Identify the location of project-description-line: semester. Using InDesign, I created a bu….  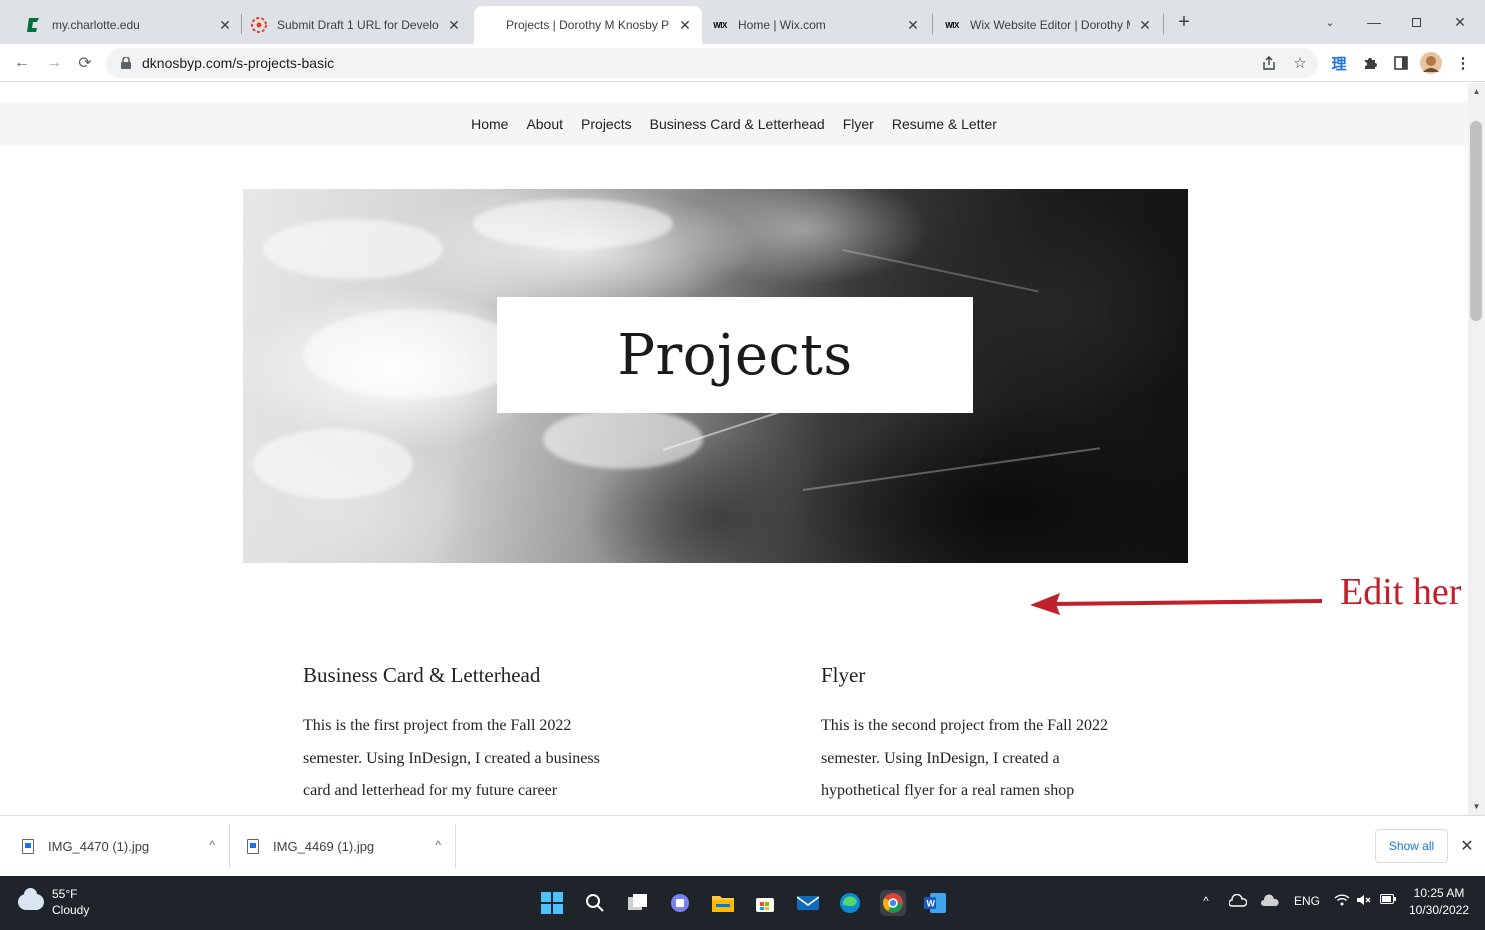
(451, 758).